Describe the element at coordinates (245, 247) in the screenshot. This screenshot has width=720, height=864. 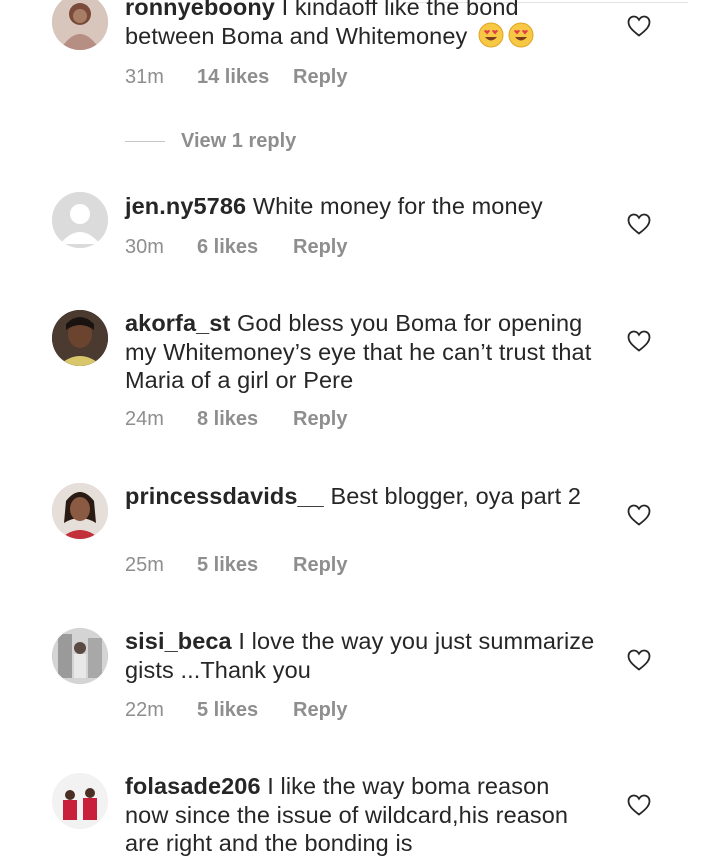
I see `likes-count: 6 likes` at that location.